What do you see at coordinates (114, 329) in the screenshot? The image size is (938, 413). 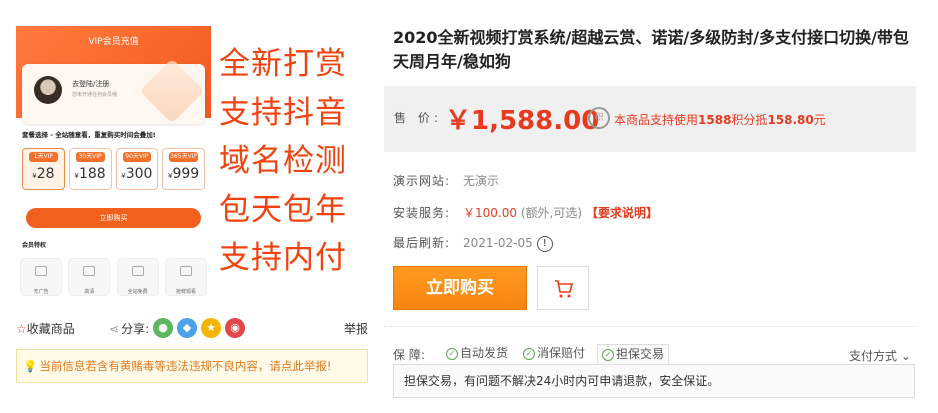 I see `share-icon: ⋖` at bounding box center [114, 329].